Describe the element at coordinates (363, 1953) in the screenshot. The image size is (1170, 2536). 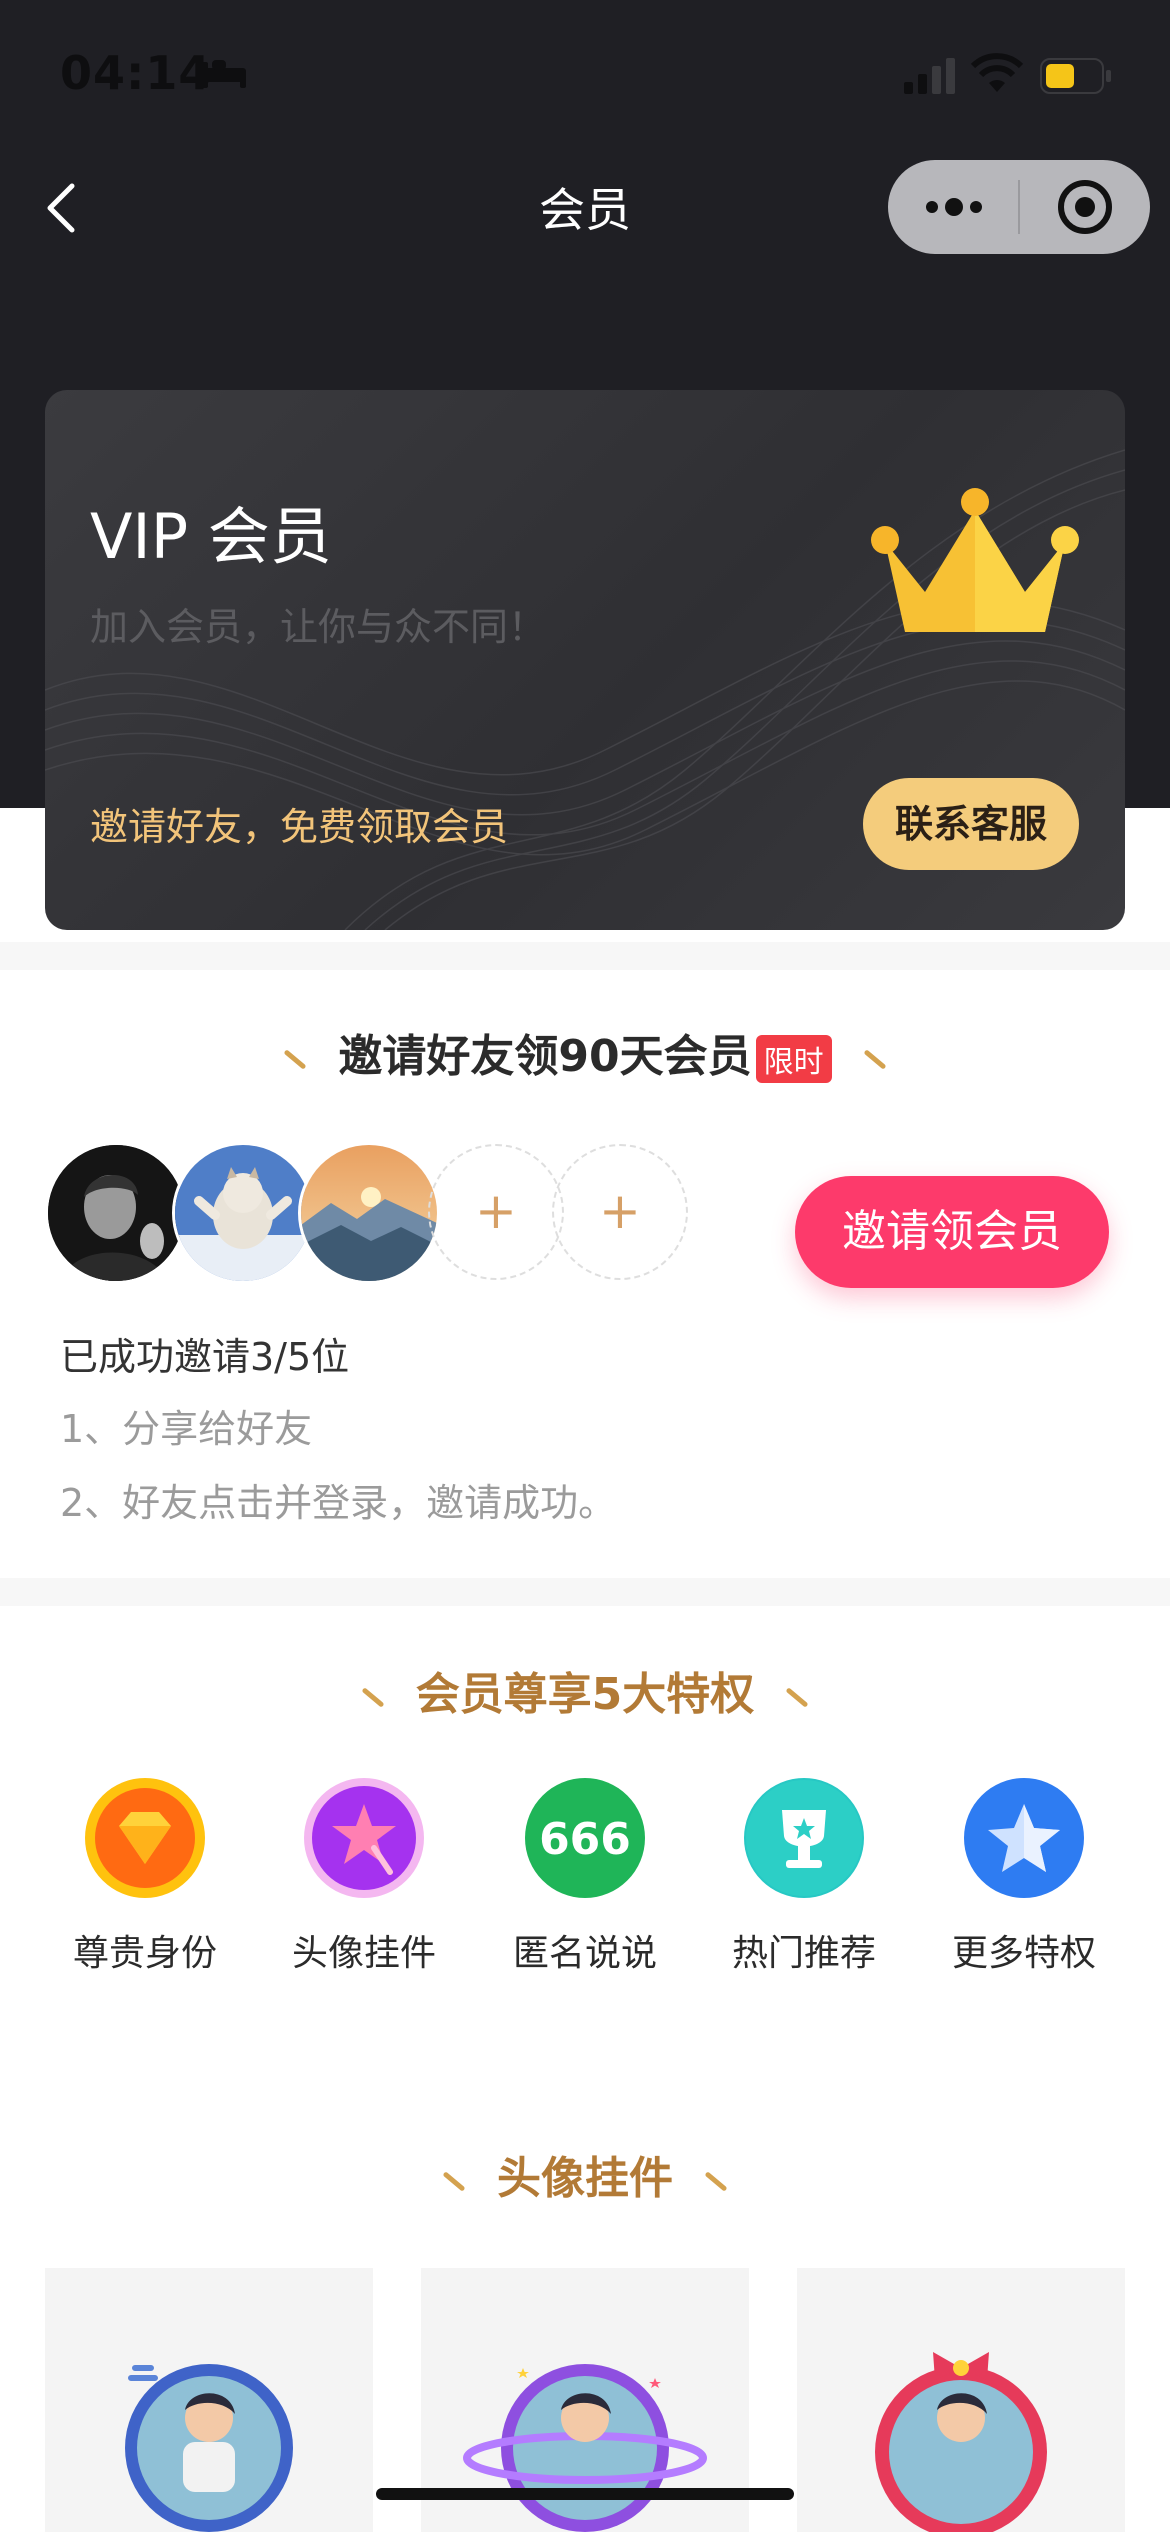
I see `privilege-label: 头像挂件` at that location.